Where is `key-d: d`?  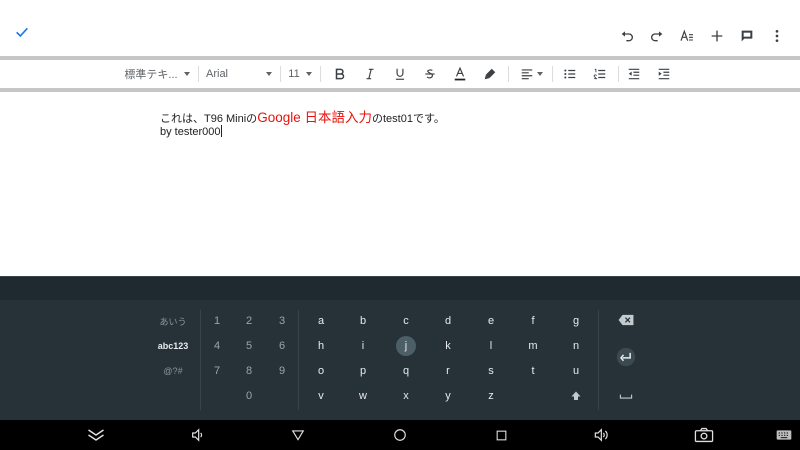 key-d: d is located at coordinates (448, 321).